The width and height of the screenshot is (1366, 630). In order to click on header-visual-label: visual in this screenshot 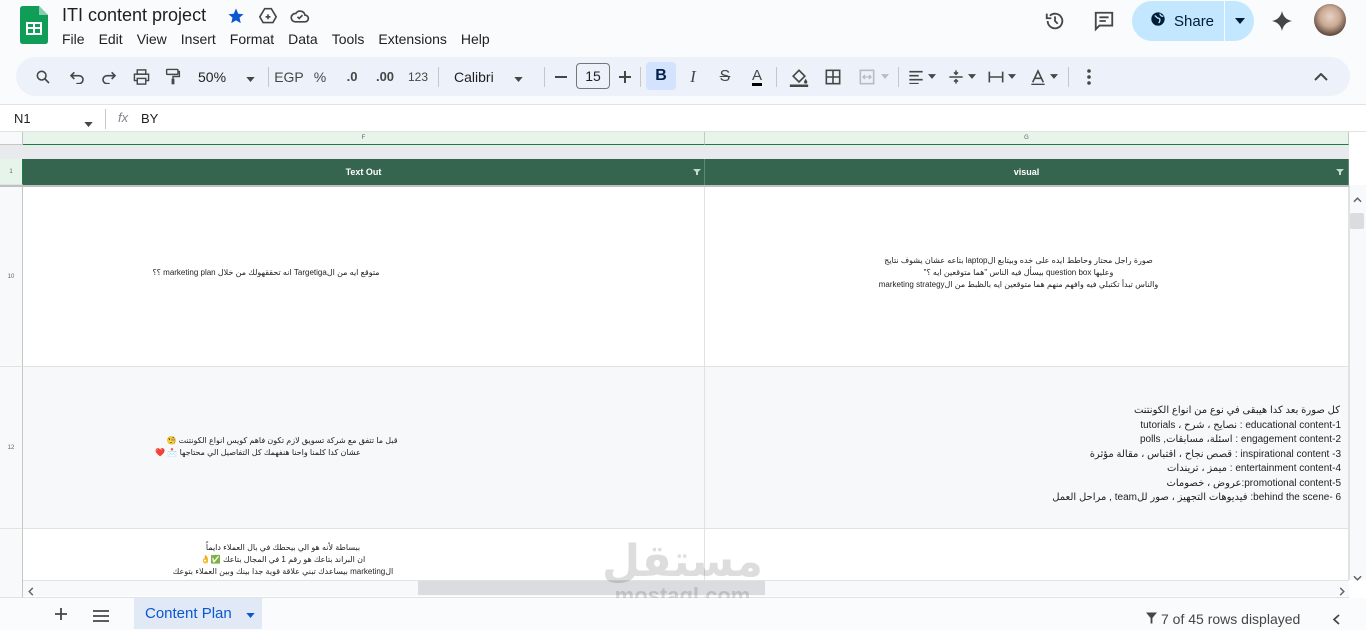, I will do `click(1026, 172)`.